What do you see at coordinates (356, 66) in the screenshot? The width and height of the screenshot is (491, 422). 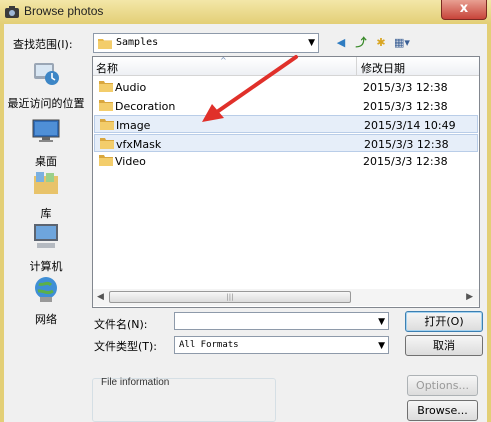 I see `column-divider` at bounding box center [356, 66].